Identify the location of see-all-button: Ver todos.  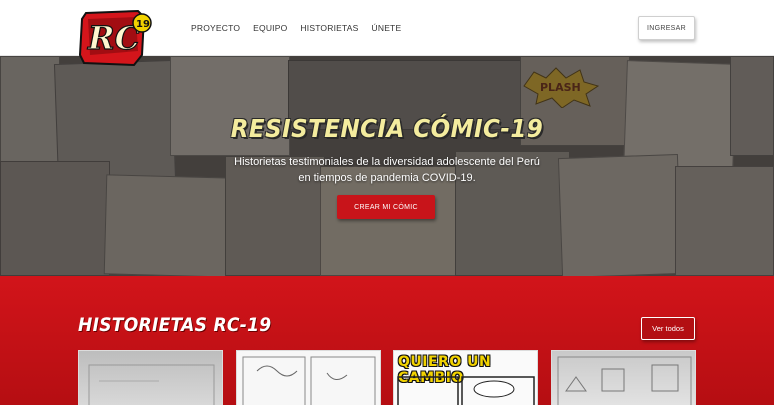
(668, 328).